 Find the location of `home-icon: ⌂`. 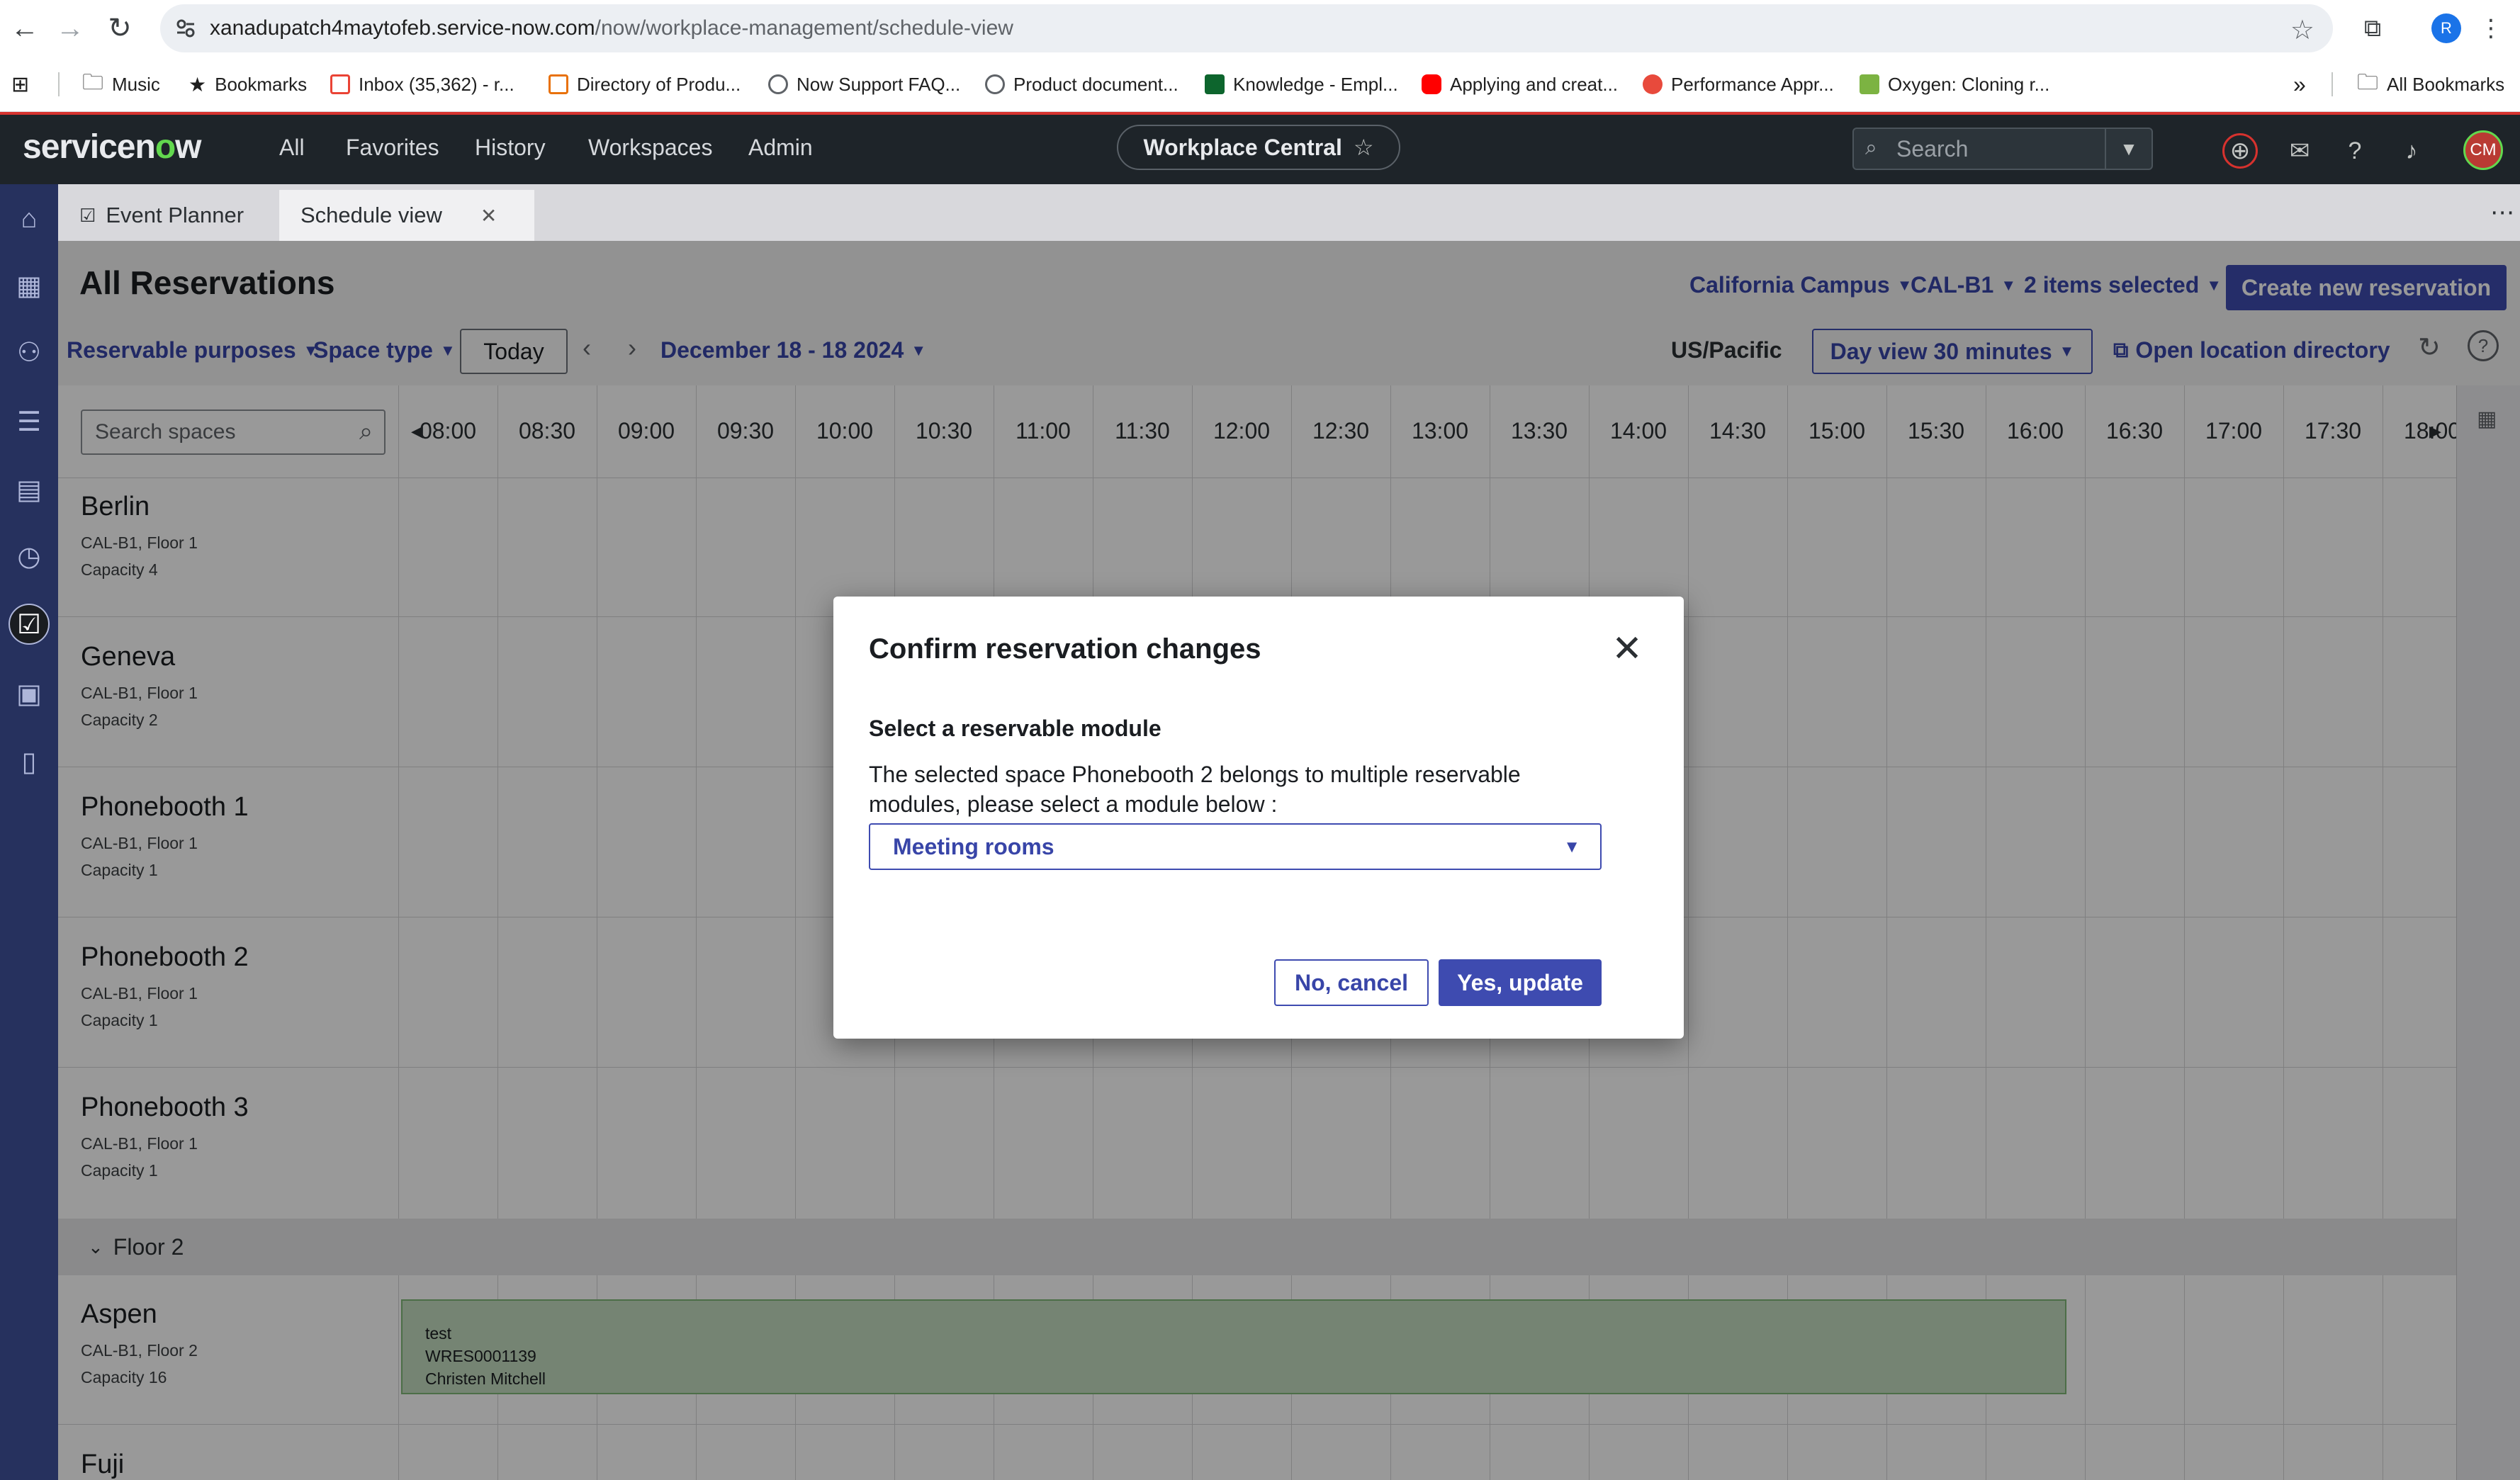

home-icon: ⌂ is located at coordinates (29, 218).